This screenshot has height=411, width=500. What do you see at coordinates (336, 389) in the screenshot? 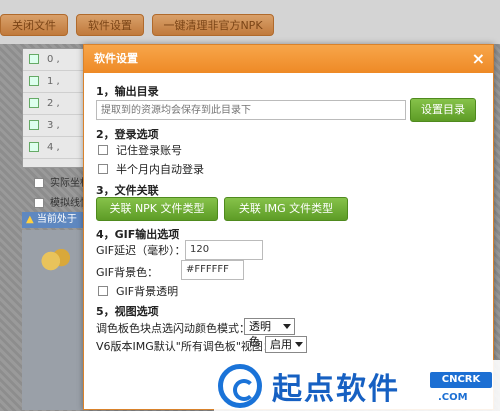
I see `watermark-text: 起点软件` at bounding box center [336, 389].